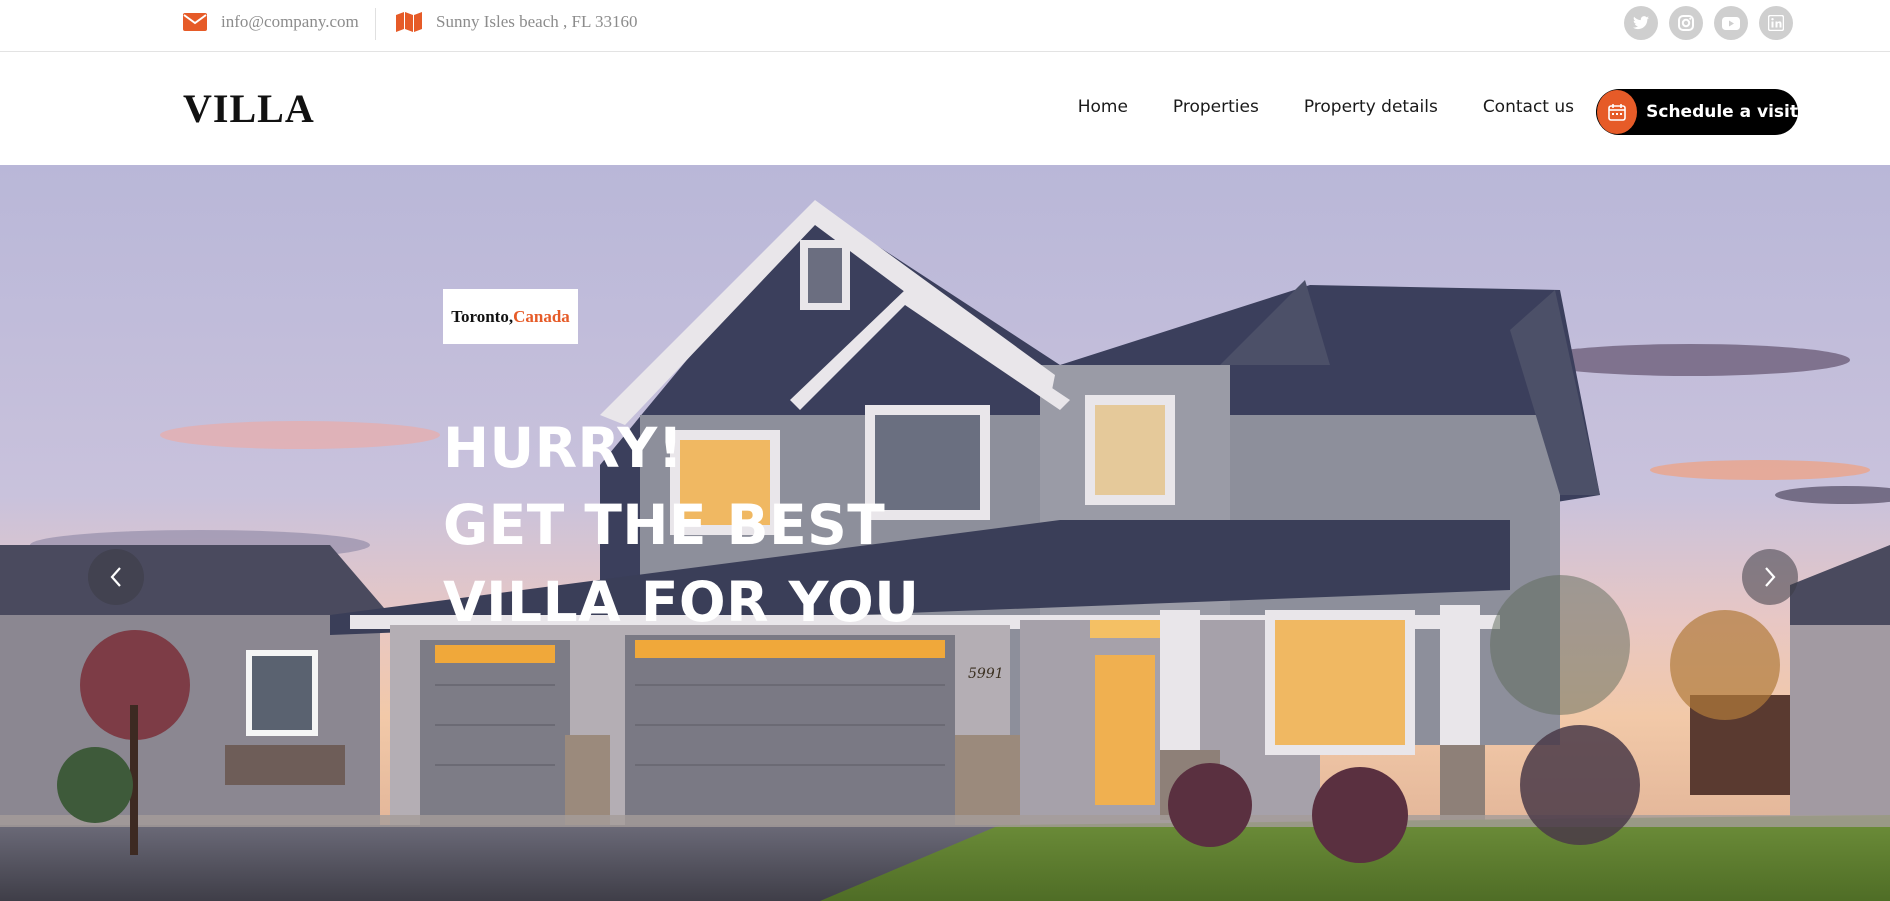  I want to click on email-text: info@company.com, so click(290, 21).